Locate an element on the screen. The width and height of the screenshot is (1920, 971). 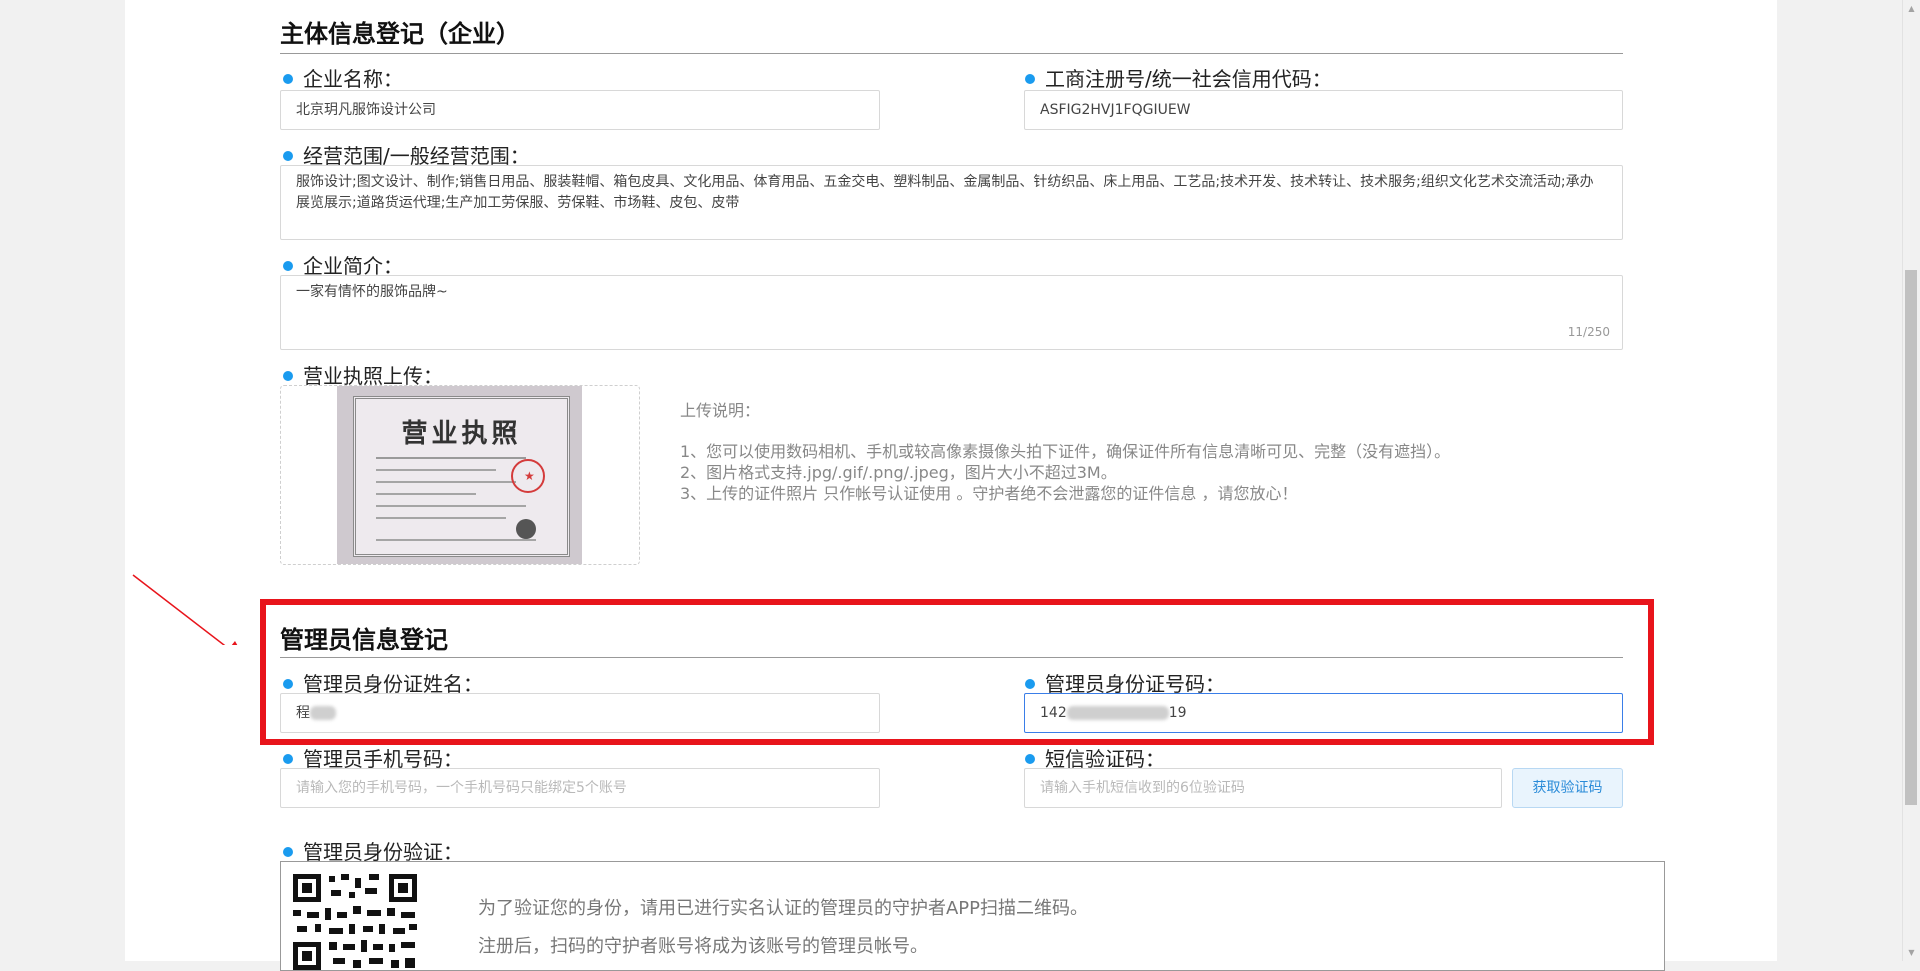
red-seal-icon: ★ is located at coordinates (528, 476).